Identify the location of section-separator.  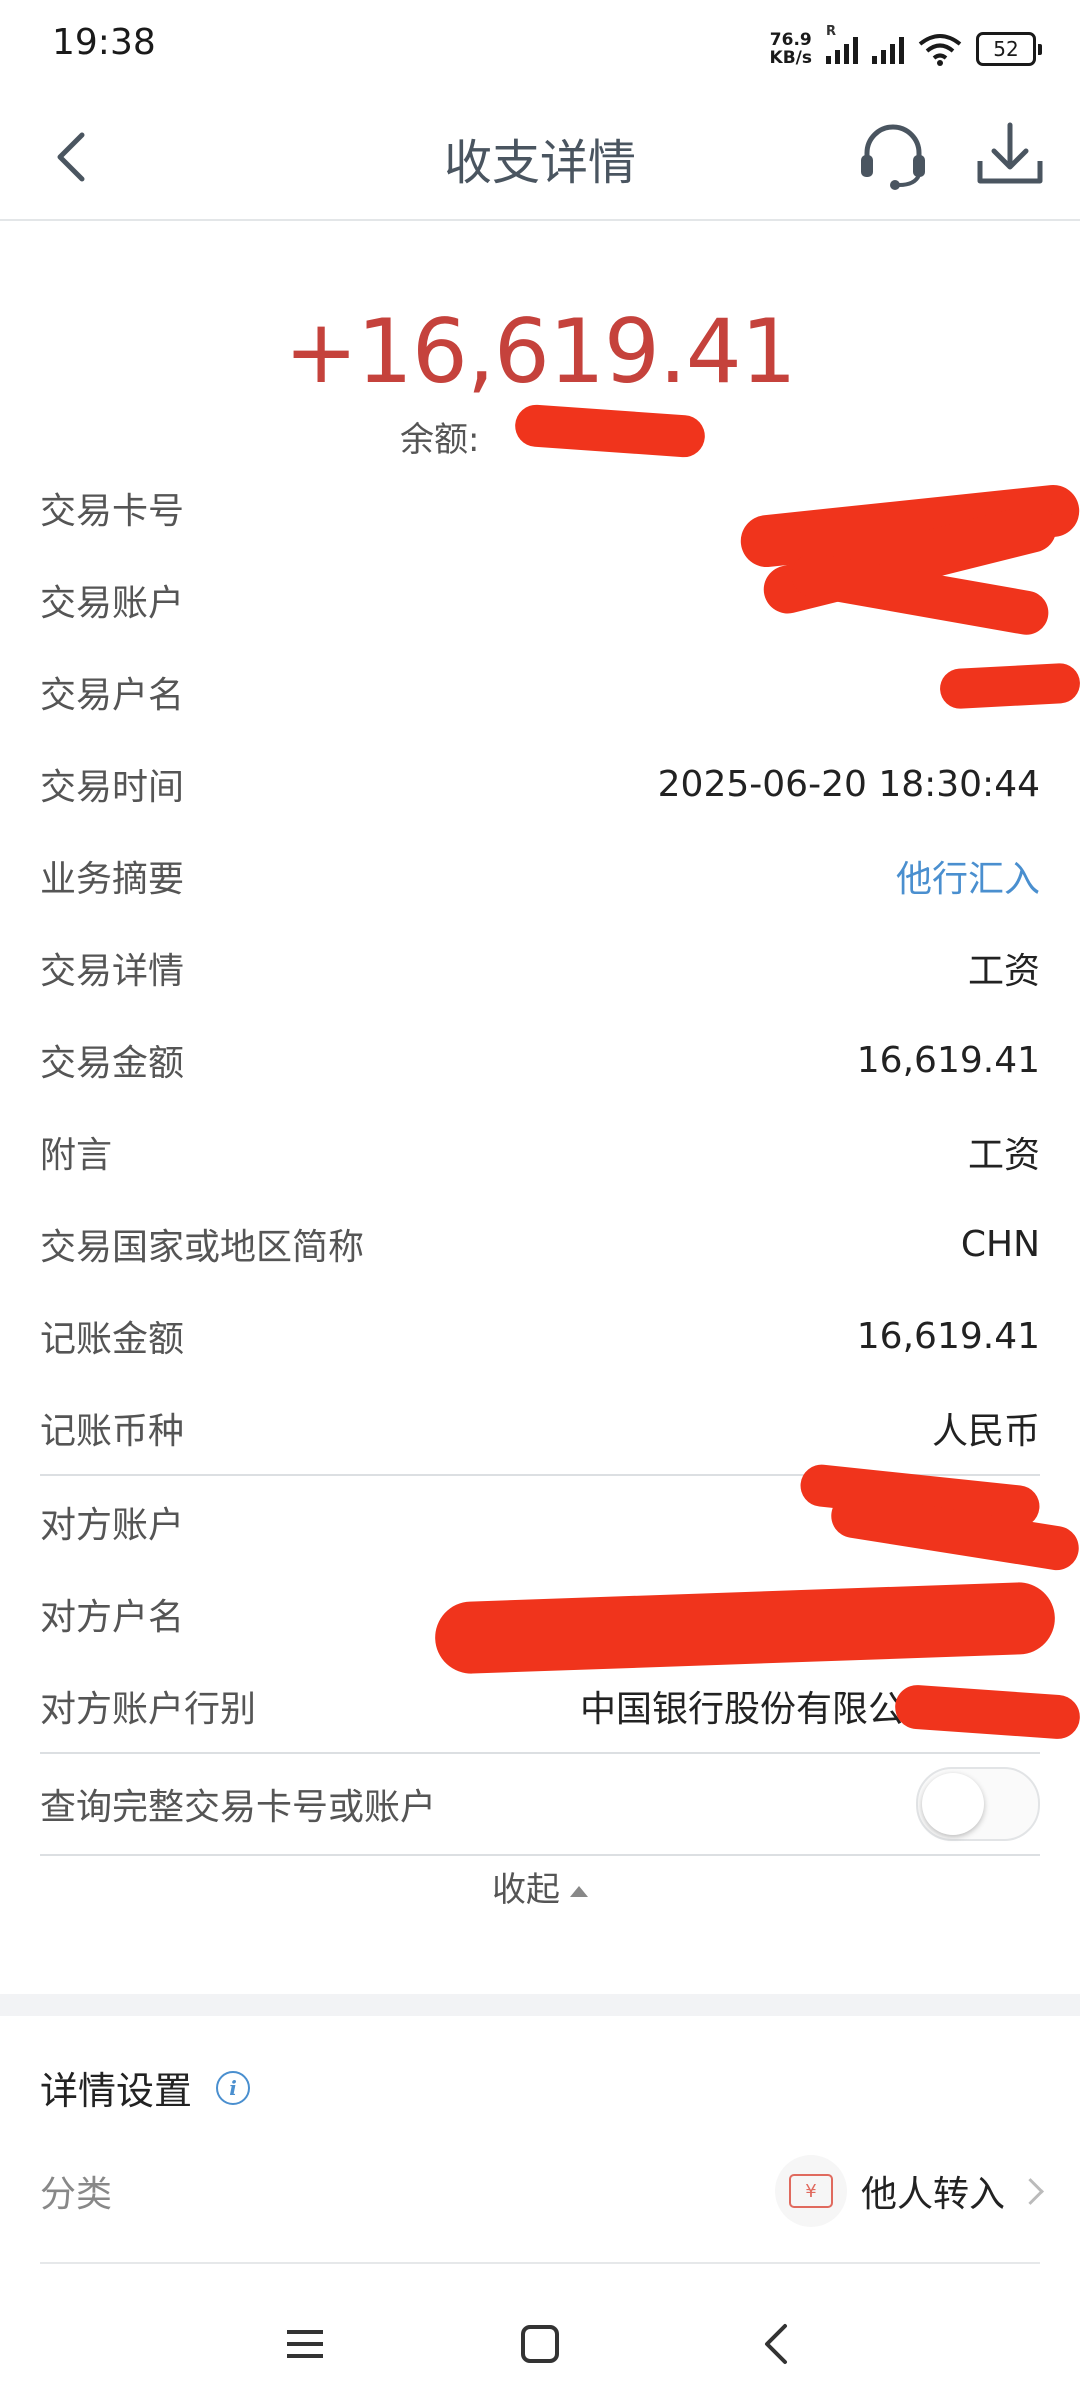
(540, 2005).